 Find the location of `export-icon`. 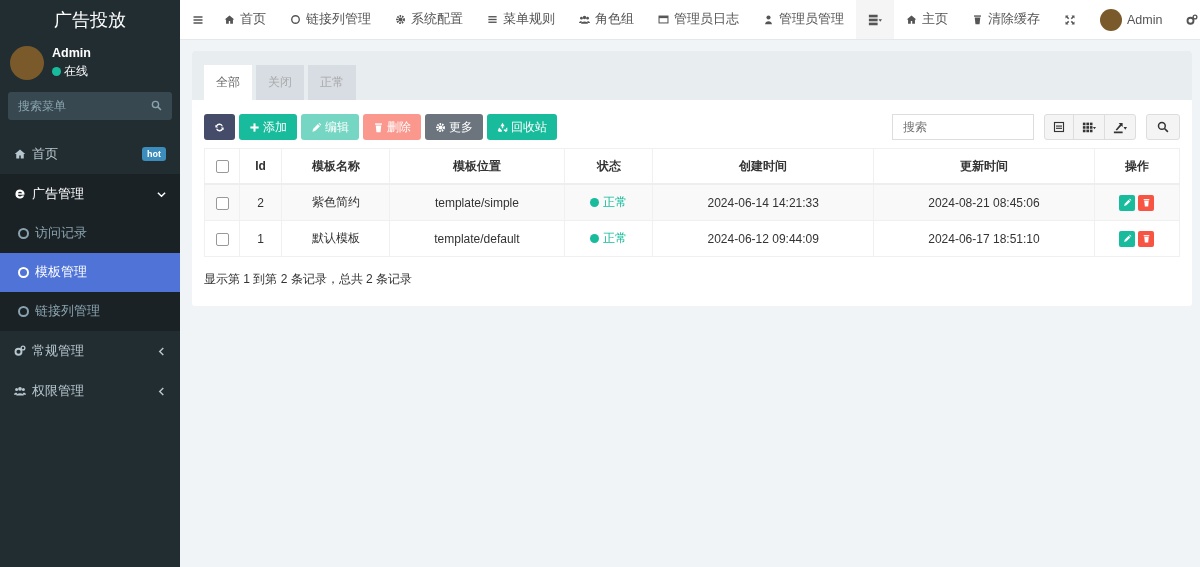

export-icon is located at coordinates (1120, 127).